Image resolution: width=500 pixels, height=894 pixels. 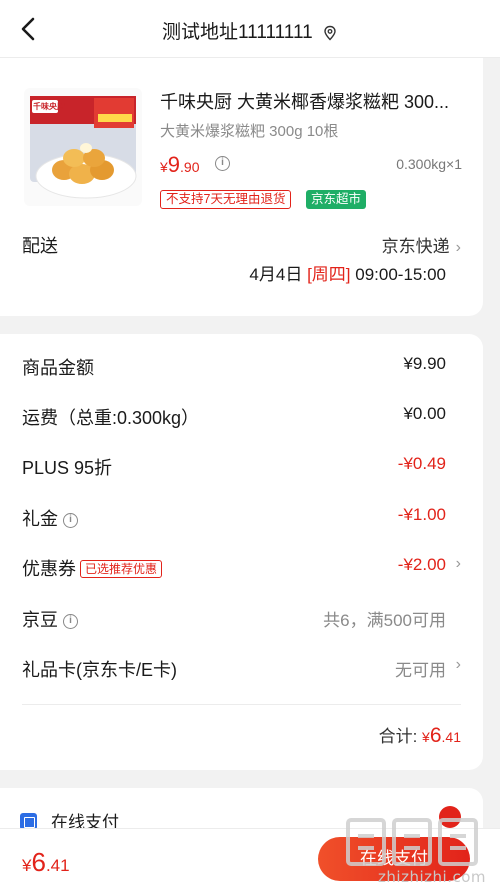 I want to click on delivery-method: 京东快递 ›, so click(x=421, y=244).